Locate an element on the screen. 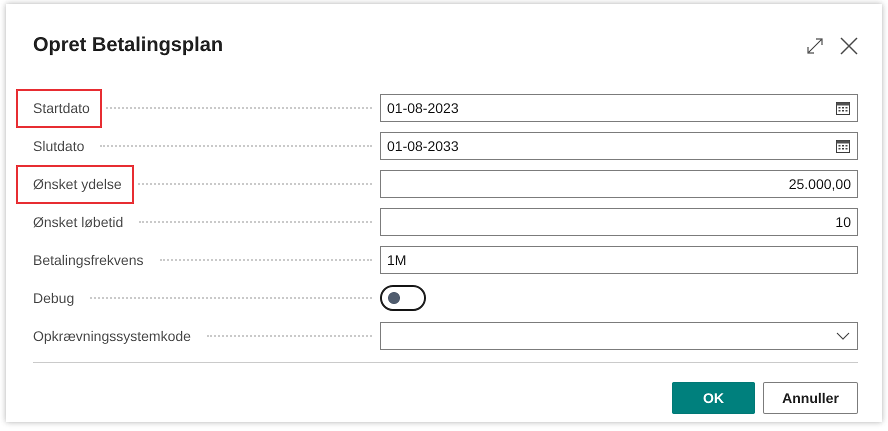 The image size is (888, 431). input-field: 10 is located at coordinates (619, 222).